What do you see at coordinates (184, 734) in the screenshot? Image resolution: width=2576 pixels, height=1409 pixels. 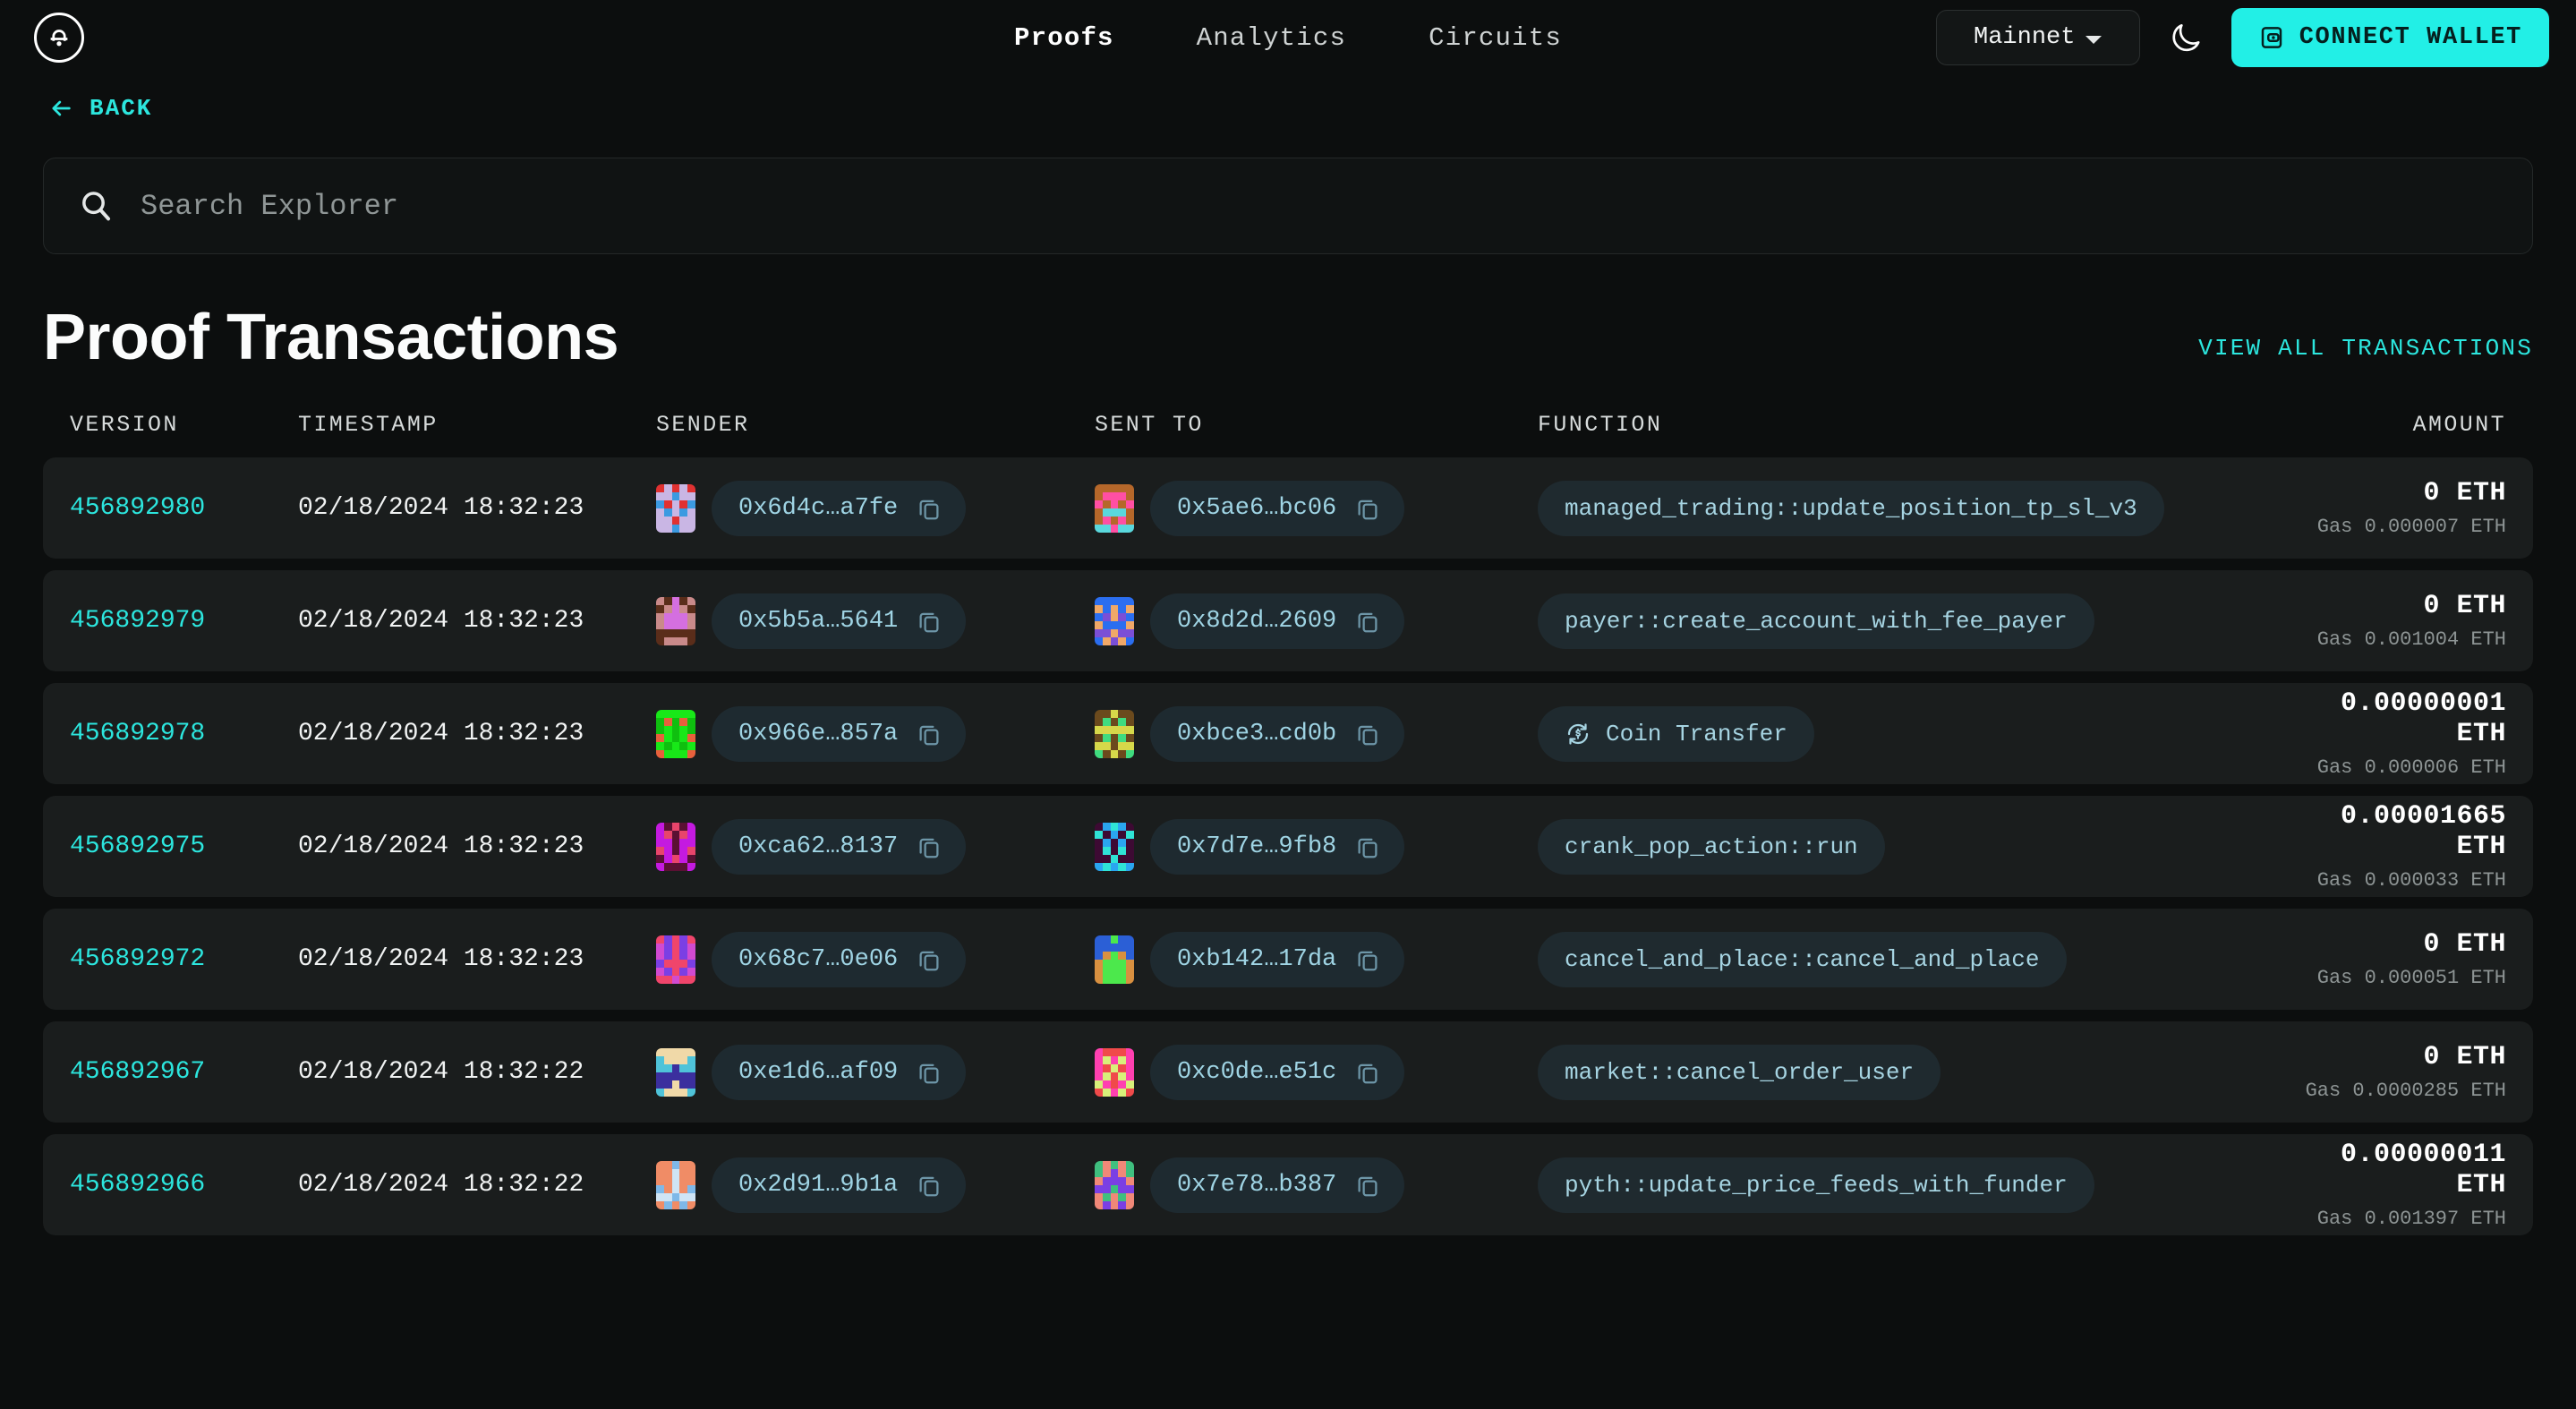 I see `version-link: 456892978` at bounding box center [184, 734].